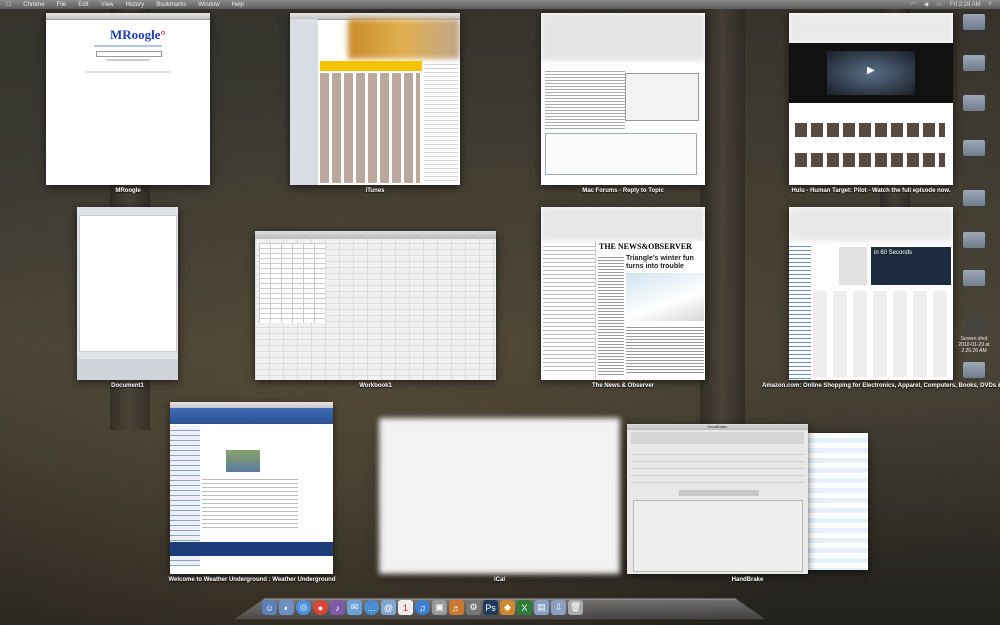 This screenshot has width=1000, height=625. Describe the element at coordinates (62, 5) in the screenshot. I see `menu-item-file: File` at that location.